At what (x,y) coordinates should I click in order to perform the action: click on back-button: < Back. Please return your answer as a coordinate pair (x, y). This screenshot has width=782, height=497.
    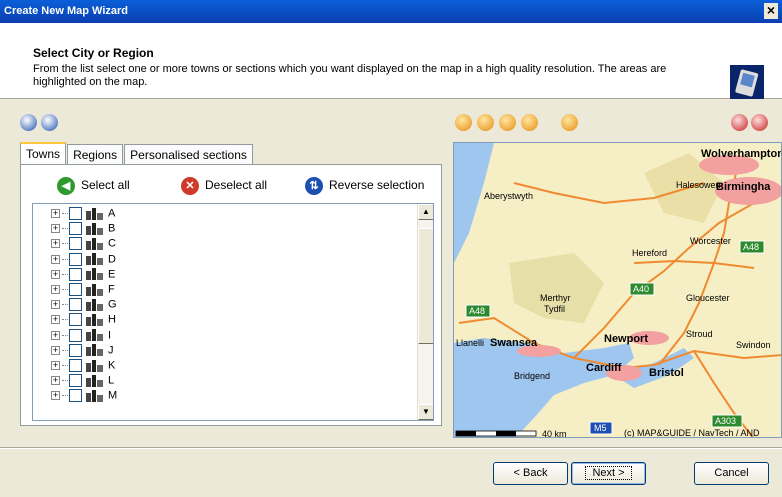
    Looking at the image, I should click on (530, 473).